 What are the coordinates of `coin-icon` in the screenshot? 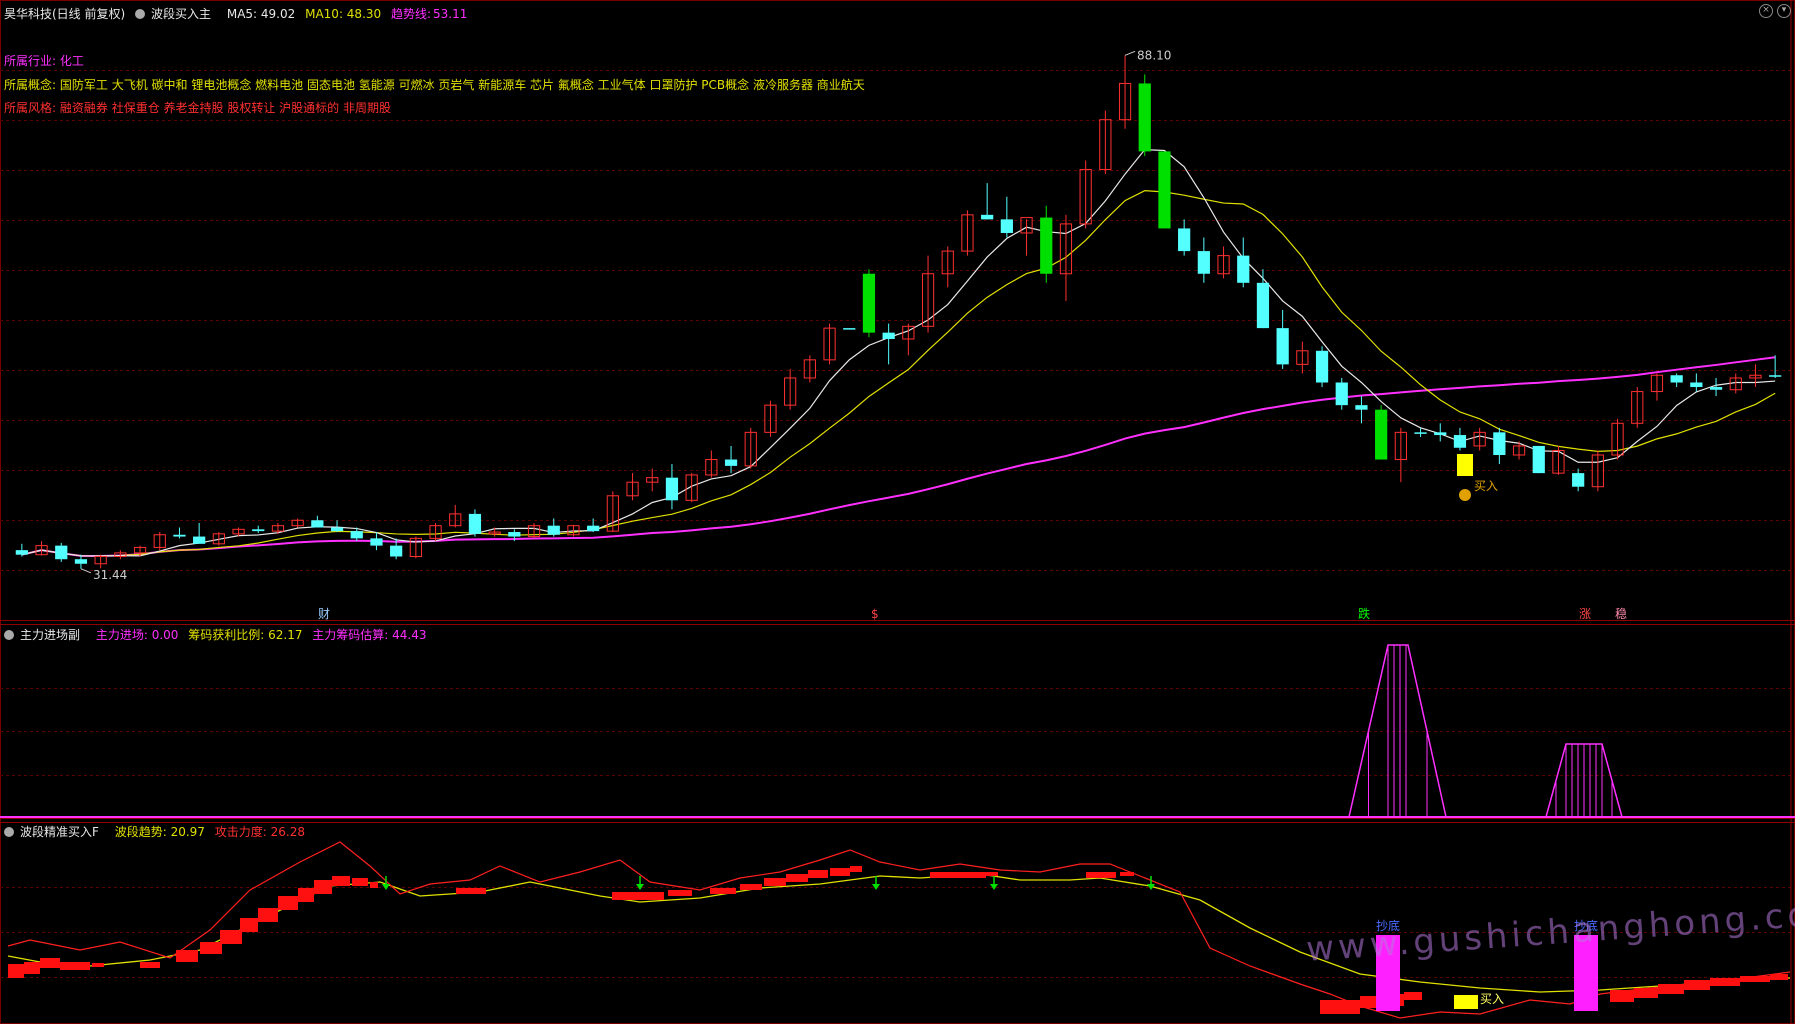 It's located at (1465, 495).